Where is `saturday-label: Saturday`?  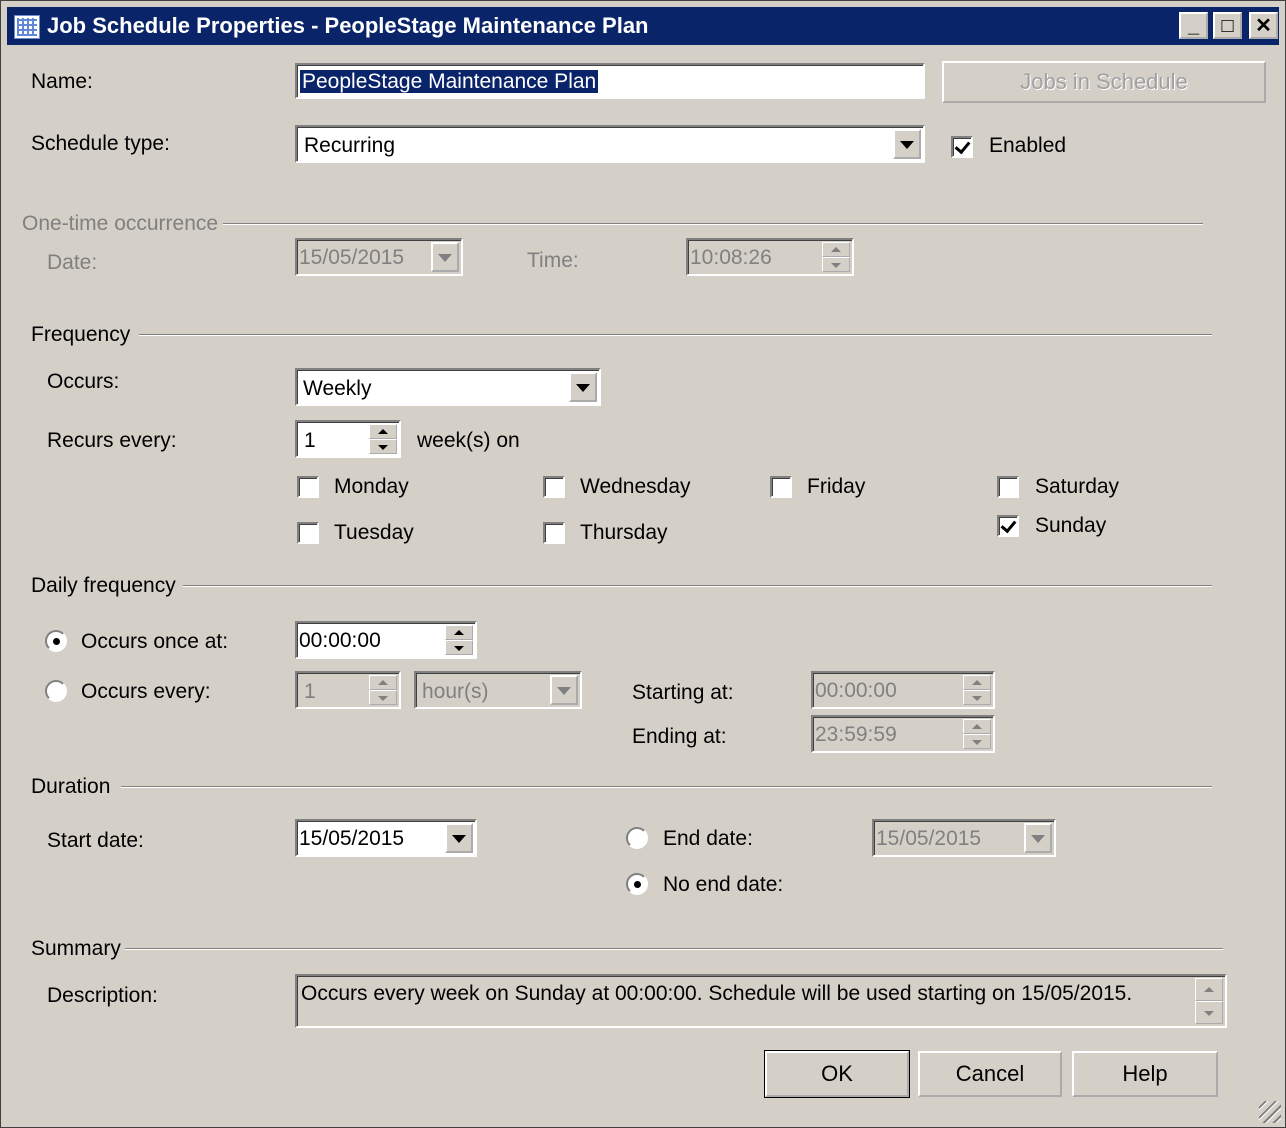
saturday-label: Saturday is located at coordinates (1077, 486).